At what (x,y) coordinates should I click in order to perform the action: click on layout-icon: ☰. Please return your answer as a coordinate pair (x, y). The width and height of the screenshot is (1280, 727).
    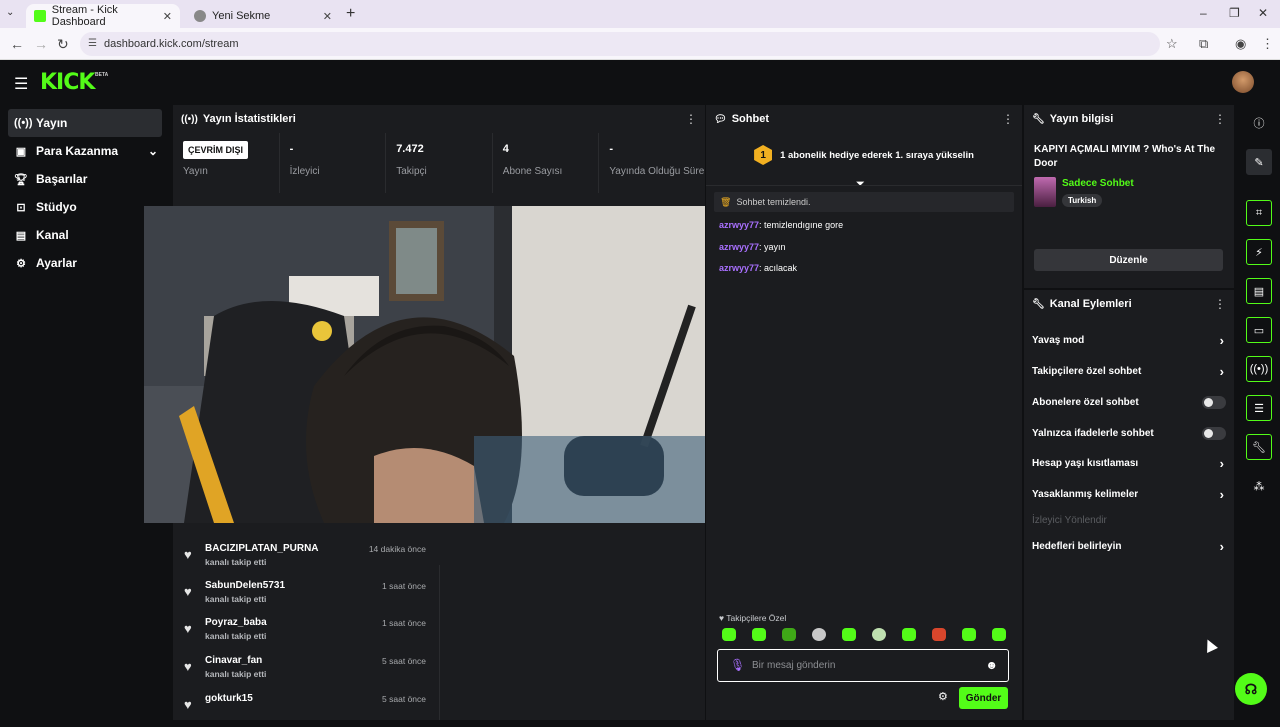
    Looking at the image, I should click on (1259, 408).